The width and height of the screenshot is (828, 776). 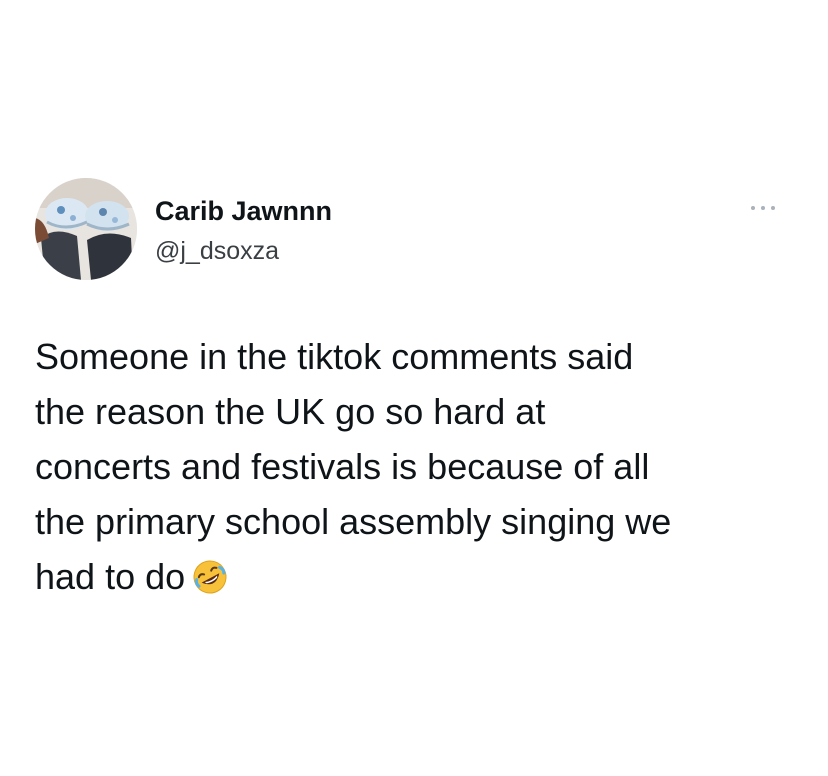 I want to click on tweet-text-line: the reason the UK go so hard at, so click(x=290, y=411).